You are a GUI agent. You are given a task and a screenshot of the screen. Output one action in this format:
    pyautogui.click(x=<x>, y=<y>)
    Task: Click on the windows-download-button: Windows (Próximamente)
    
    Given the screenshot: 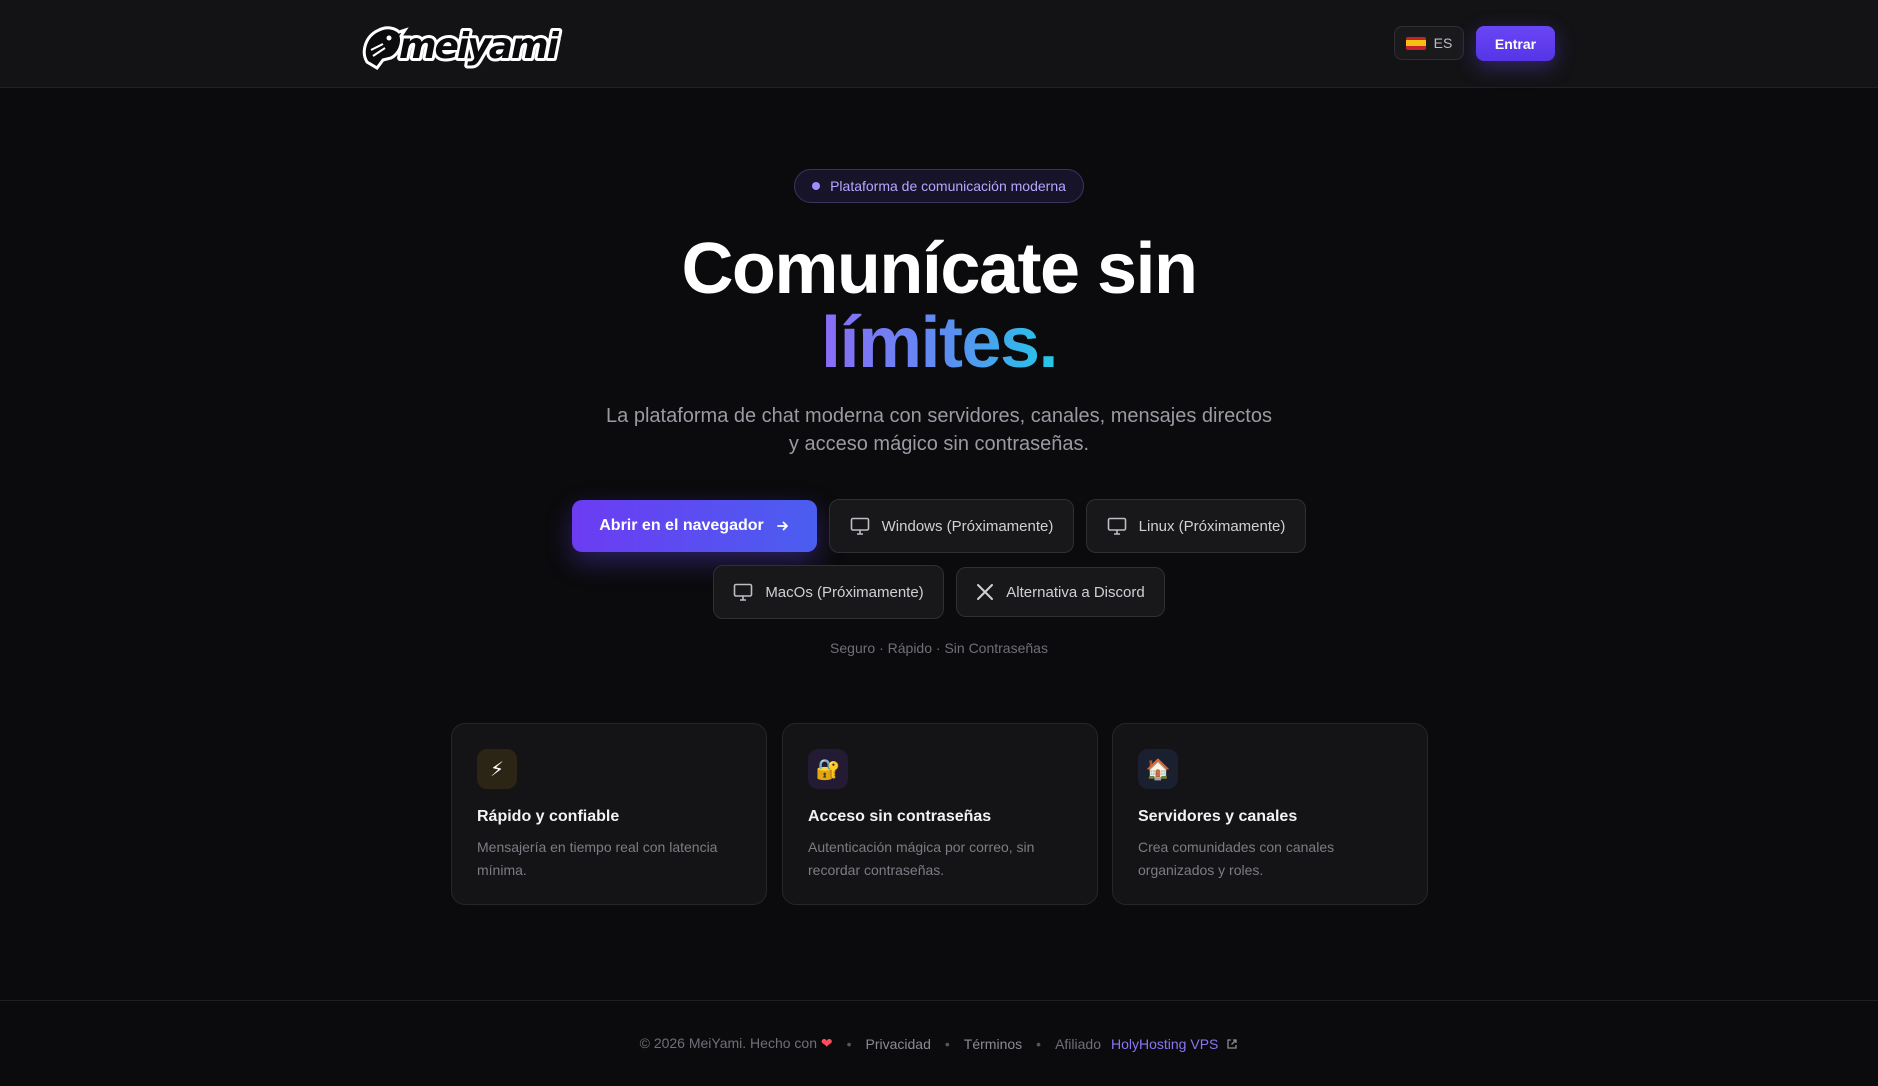 What is the action you would take?
    pyautogui.click(x=951, y=526)
    